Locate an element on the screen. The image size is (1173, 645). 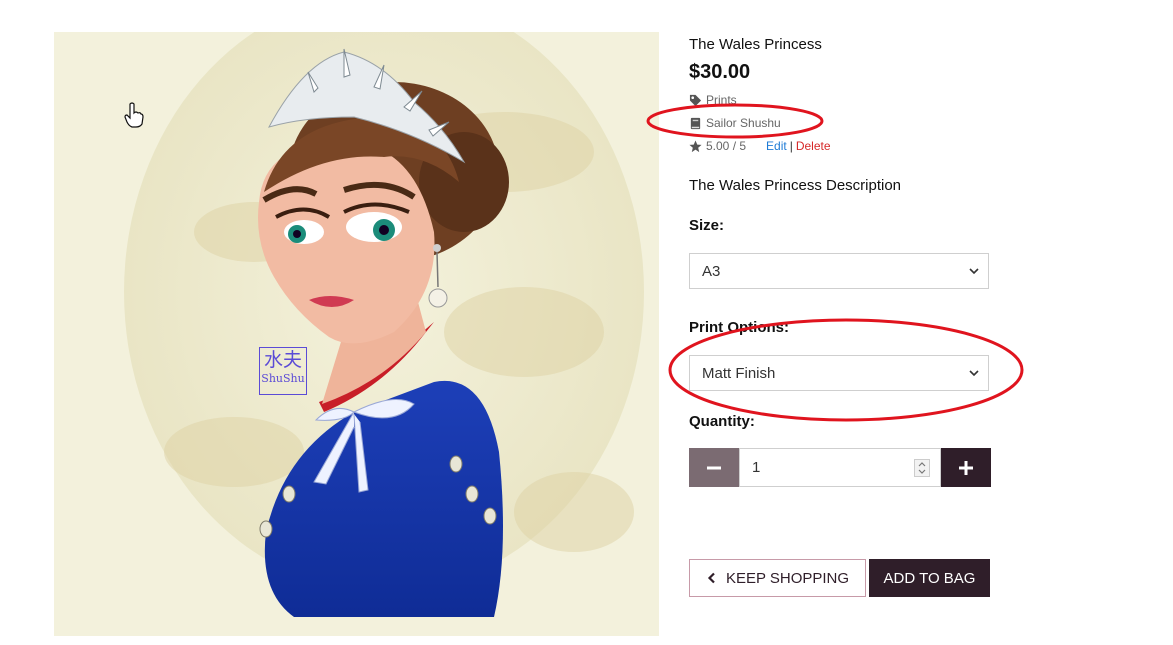
rating-value: 5.00 / 5 is located at coordinates (726, 146).